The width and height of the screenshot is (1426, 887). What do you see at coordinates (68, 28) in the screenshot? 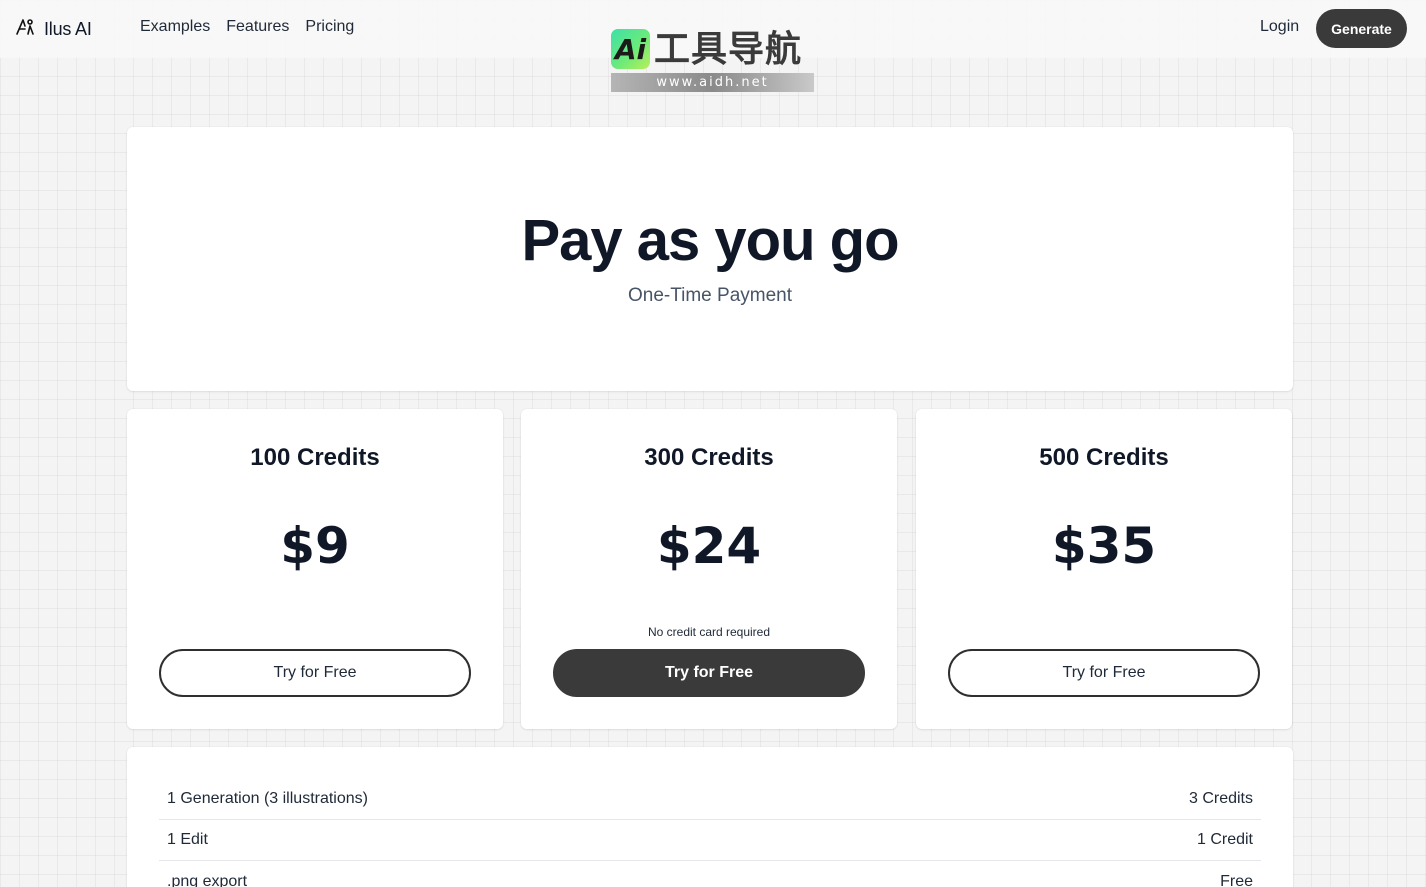
I see `brand-name: Ilus AI` at bounding box center [68, 28].